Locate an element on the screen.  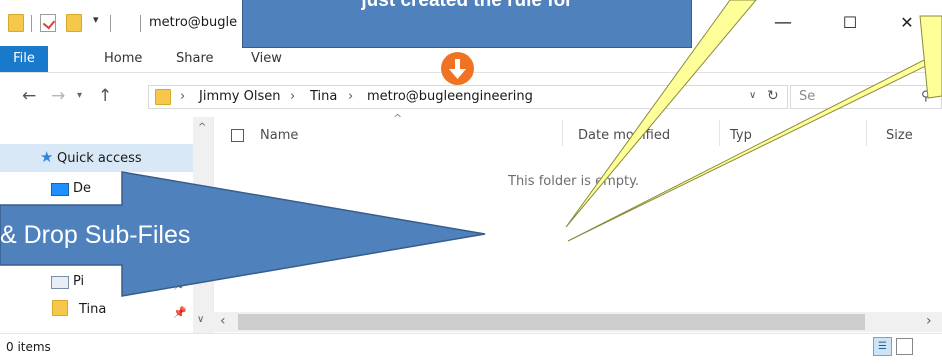
speech-bubble is located at coordinates (930, 57).